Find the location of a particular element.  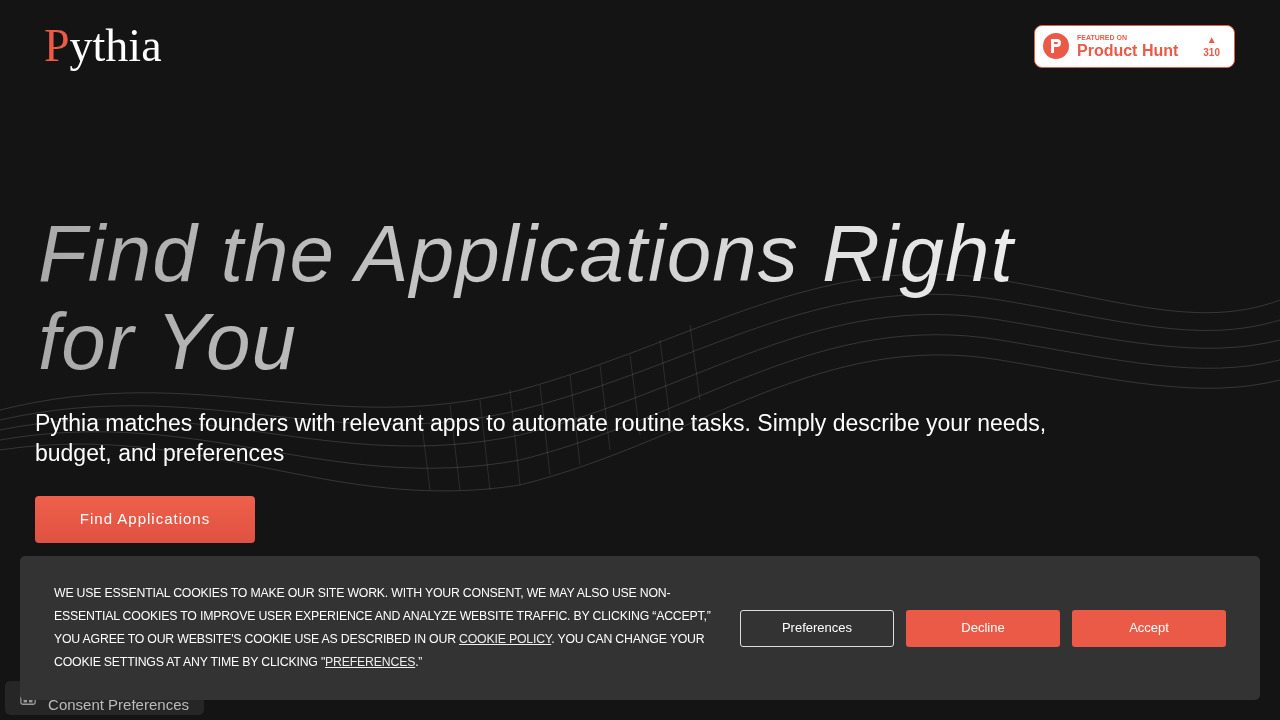

find-applications-button: Find Applications is located at coordinates (145, 519).